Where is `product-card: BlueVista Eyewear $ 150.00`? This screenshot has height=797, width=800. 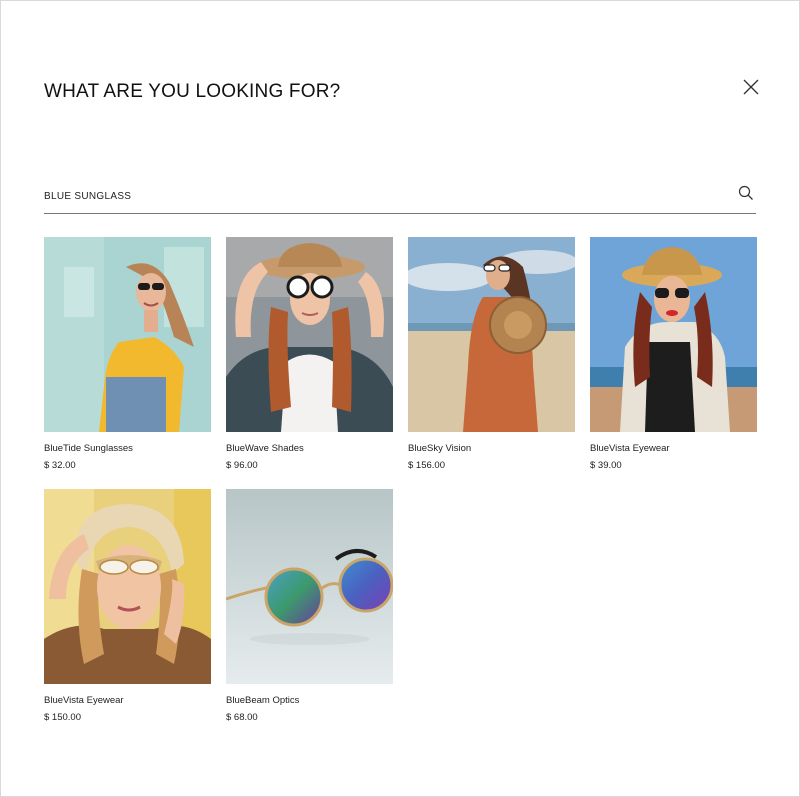
product-card: BlueVista Eyewear $ 150.00 is located at coordinates (127, 606).